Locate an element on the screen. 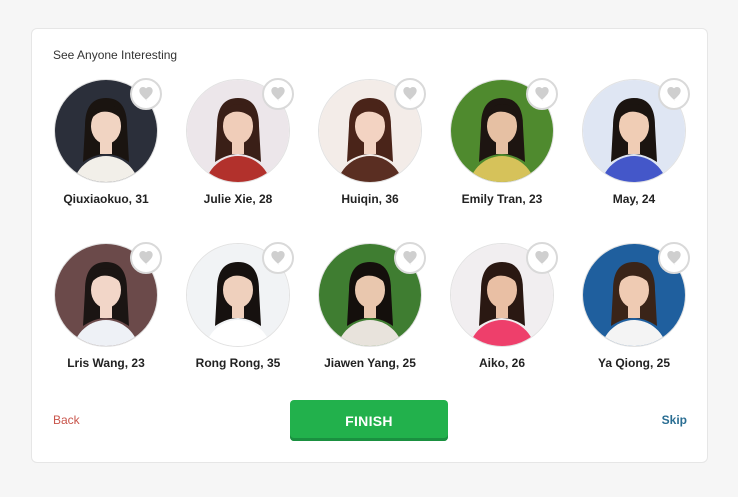 This screenshot has width=738, height=497. profile-name: May, 24 is located at coordinates (634, 199).